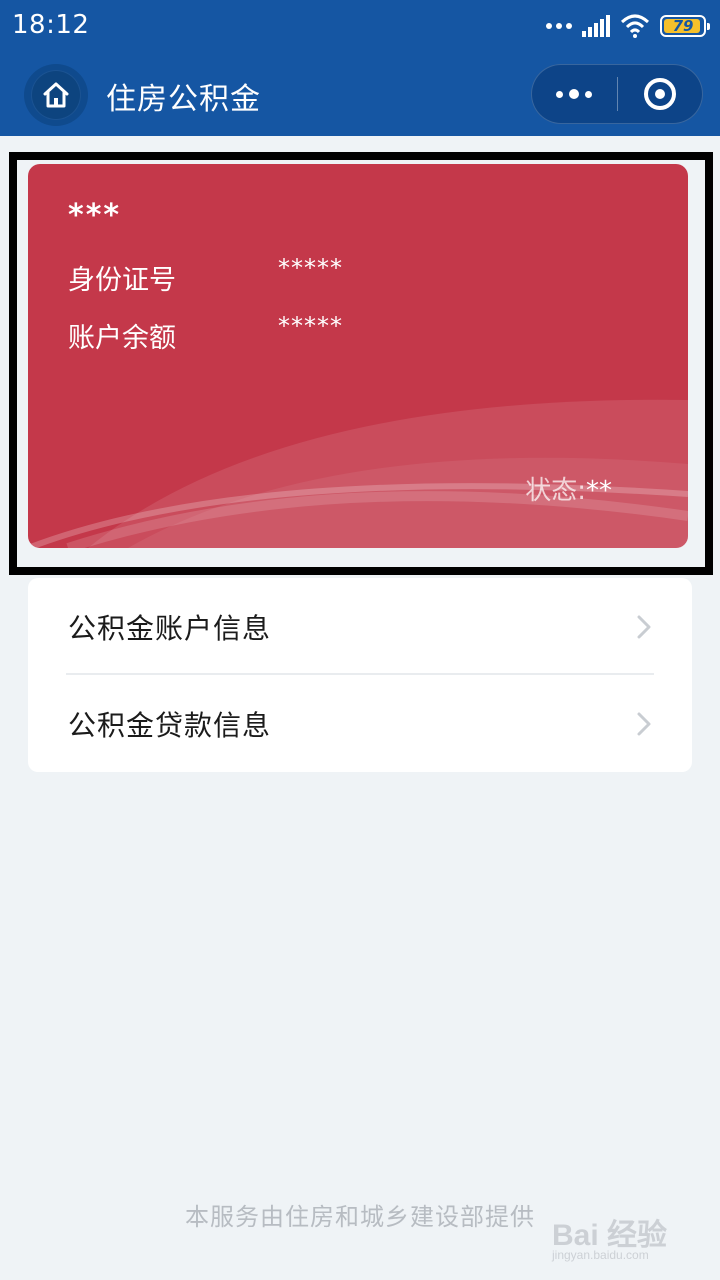  I want to click on info-menu: 公积金账户信息 公积金贷款信息, so click(360, 675).